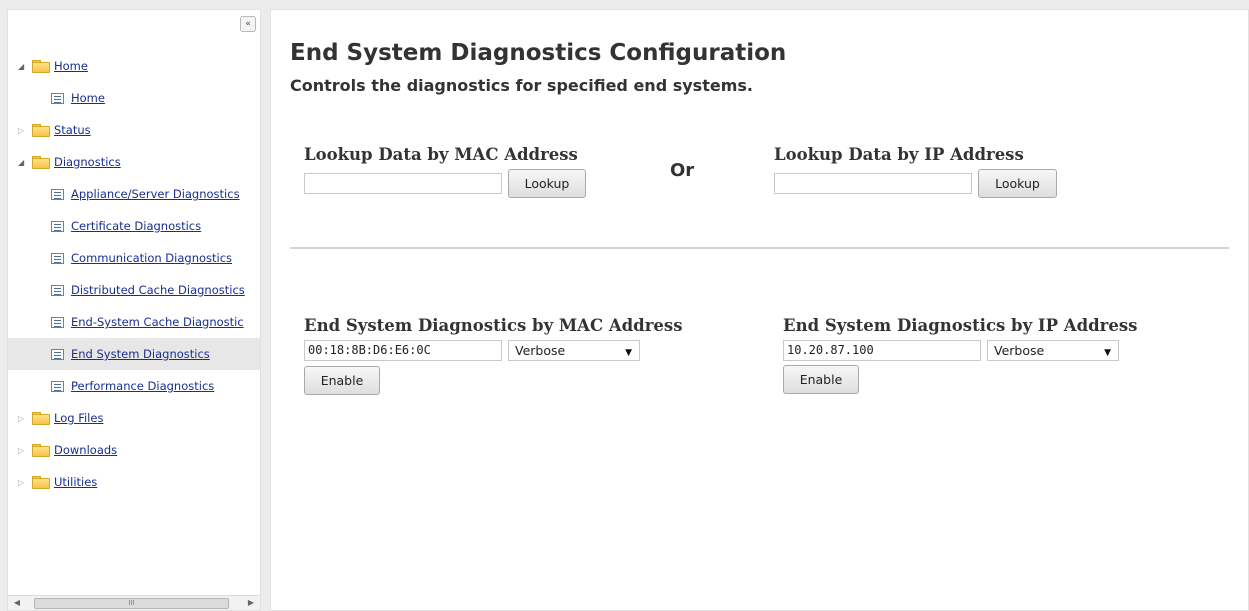 The image size is (1249, 611). I want to click on horizontal-scrollbar: ◀ III ▶, so click(134, 602).